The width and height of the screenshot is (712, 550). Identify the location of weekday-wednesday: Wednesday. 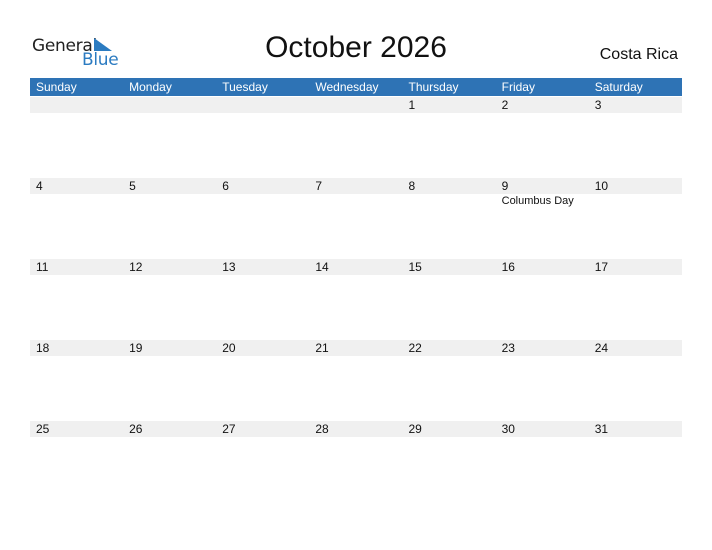
(347, 87).